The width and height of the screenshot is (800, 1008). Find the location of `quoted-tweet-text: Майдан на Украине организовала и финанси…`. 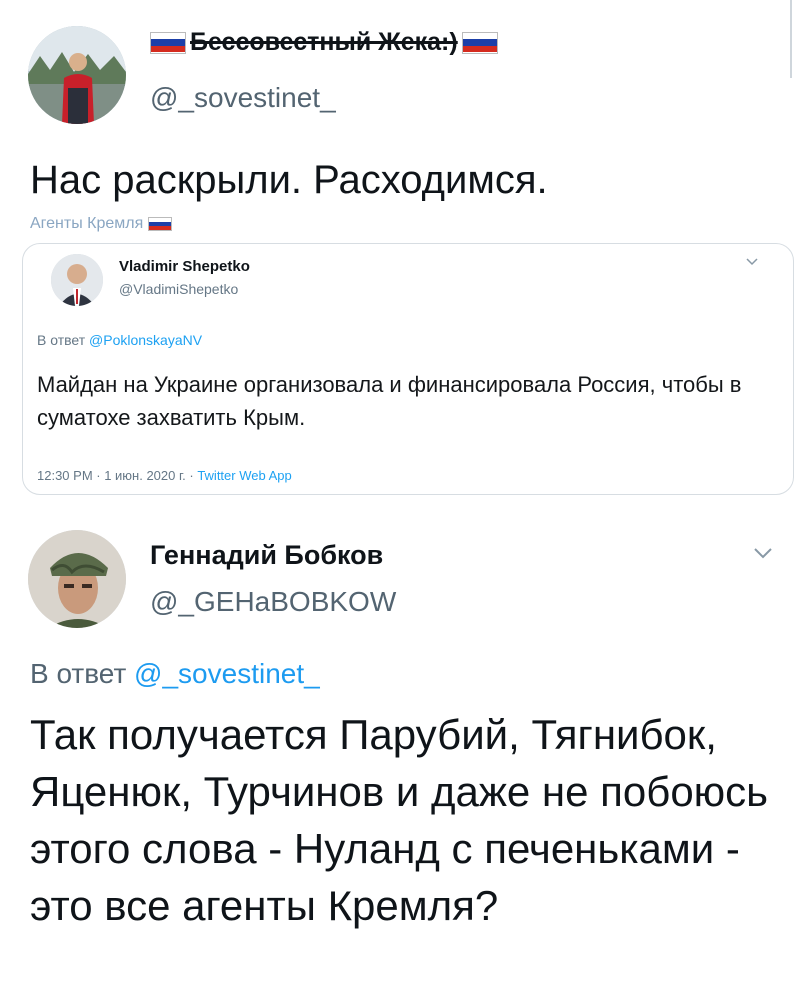

quoted-tweet-text: Майдан на Украине организовала и финанси… is located at coordinates (389, 401).